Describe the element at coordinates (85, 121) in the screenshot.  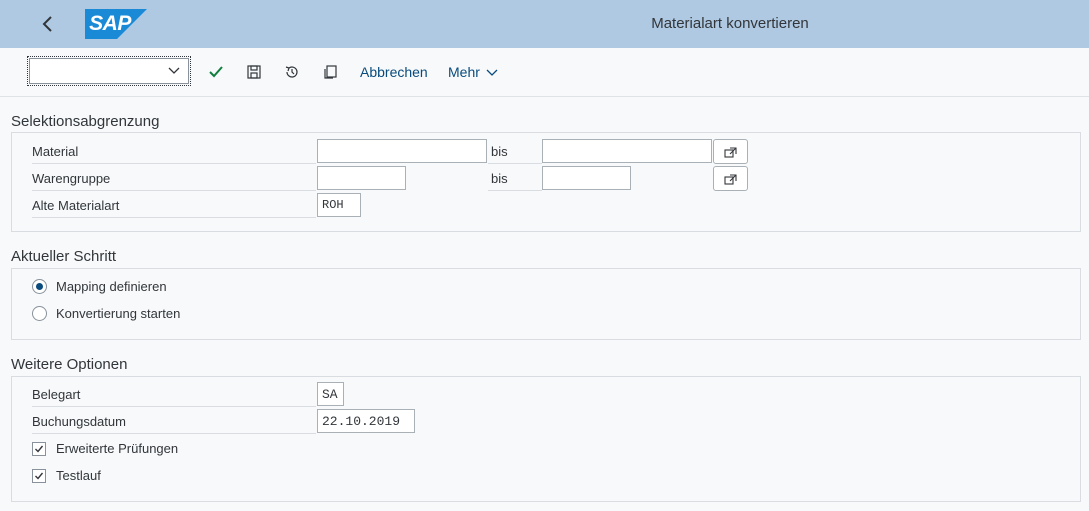
I see `section-title-selection: Selektionsabgrenzung` at that location.